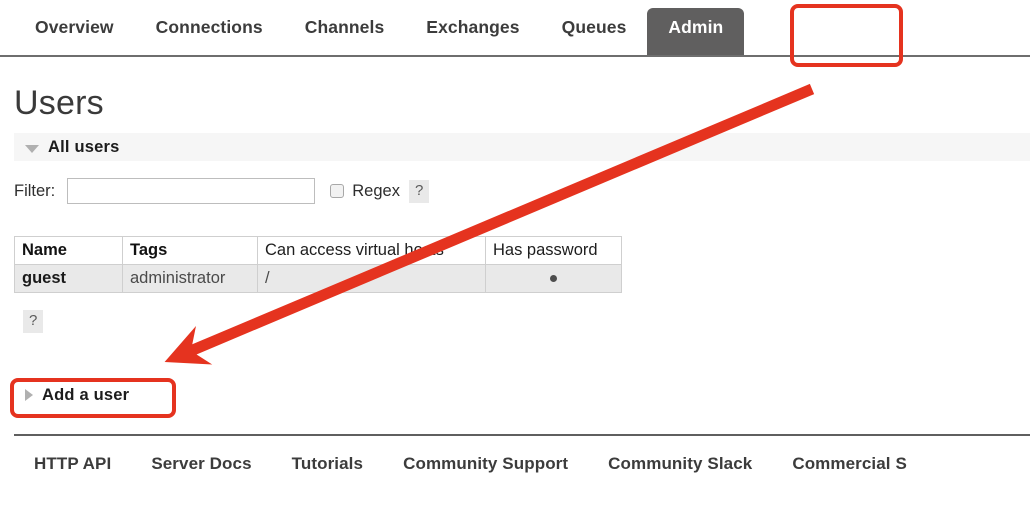 The width and height of the screenshot is (1030, 517). I want to click on cell-user-name: guest, so click(68, 278).